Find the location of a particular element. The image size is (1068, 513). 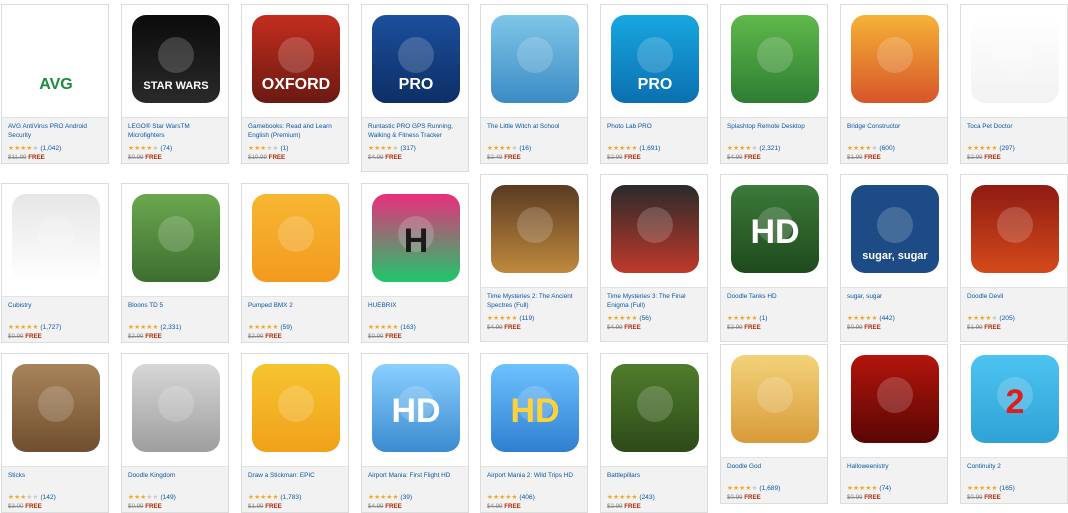

doodle-kingdom-dragon-icon is located at coordinates (176, 408).